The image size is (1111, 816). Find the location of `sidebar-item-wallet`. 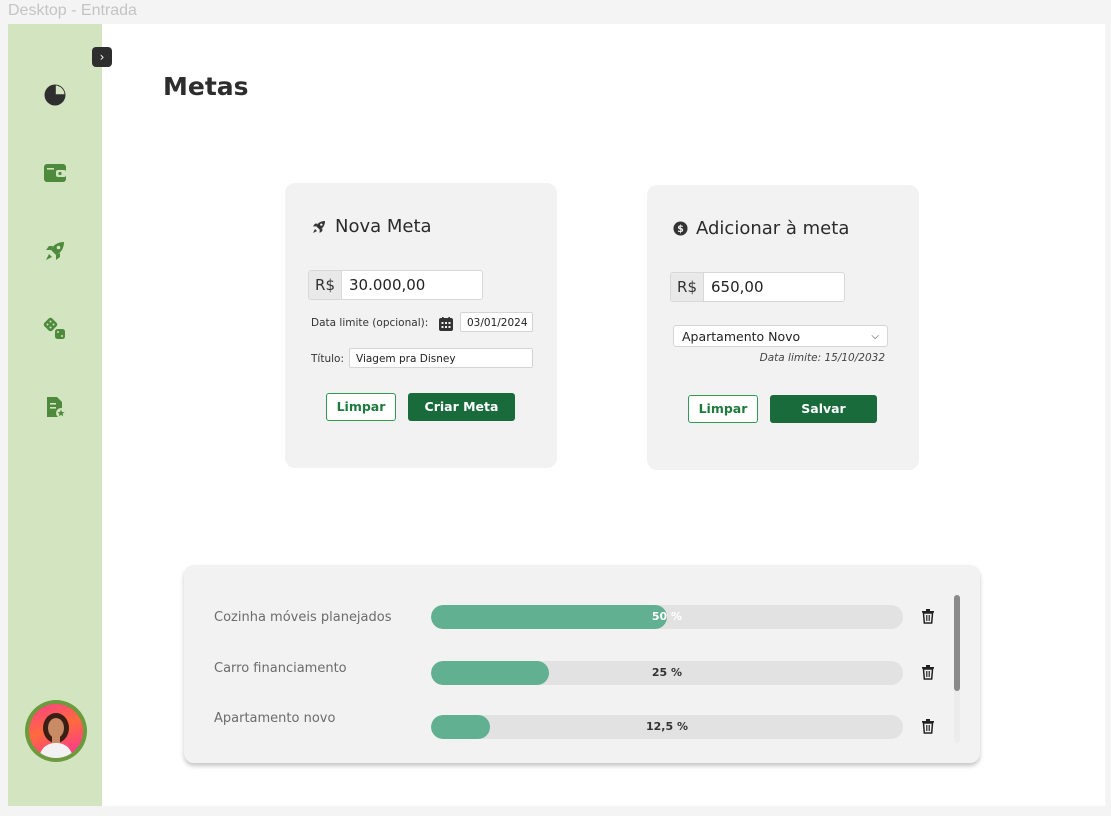

sidebar-item-wallet is located at coordinates (55, 173).